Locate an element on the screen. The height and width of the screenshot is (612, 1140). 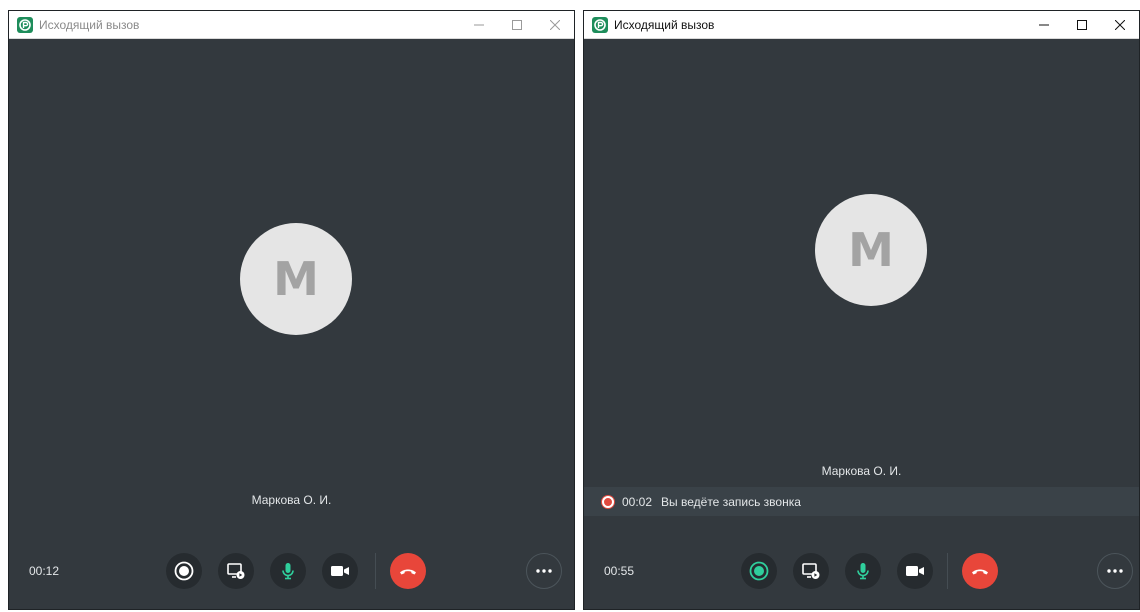
call-timer: 00:12 is located at coordinates (44, 571).